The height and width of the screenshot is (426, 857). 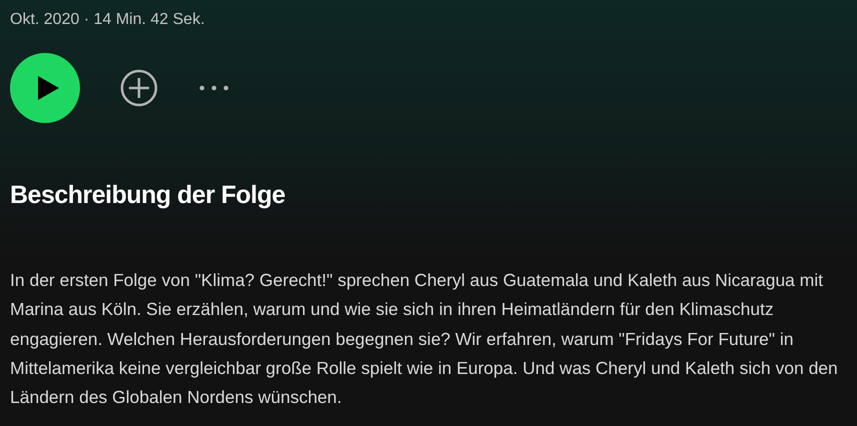 I want to click on play-icon, so click(x=48, y=88).